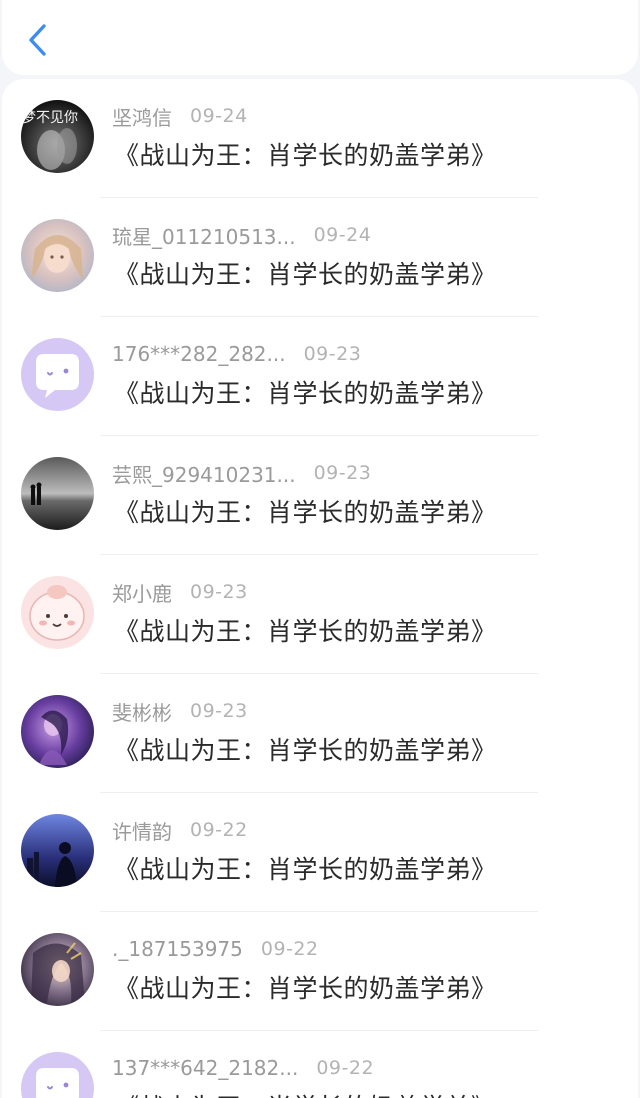 This screenshot has width=640, height=1098. What do you see at coordinates (142, 712) in the screenshot?
I see `username: 斐彬彬` at bounding box center [142, 712].